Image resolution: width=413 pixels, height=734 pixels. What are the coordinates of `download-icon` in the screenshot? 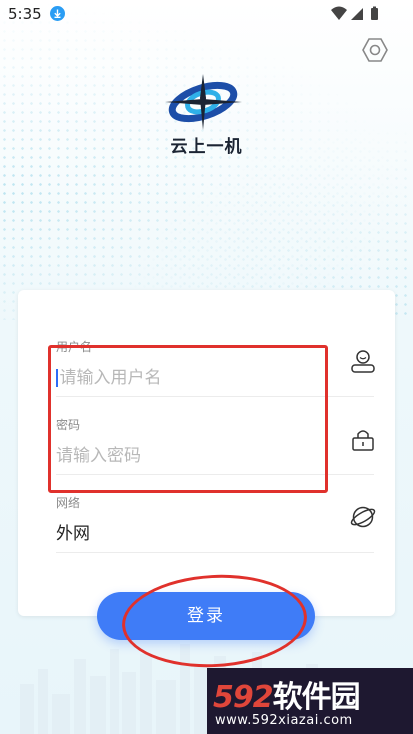 It's located at (57, 13).